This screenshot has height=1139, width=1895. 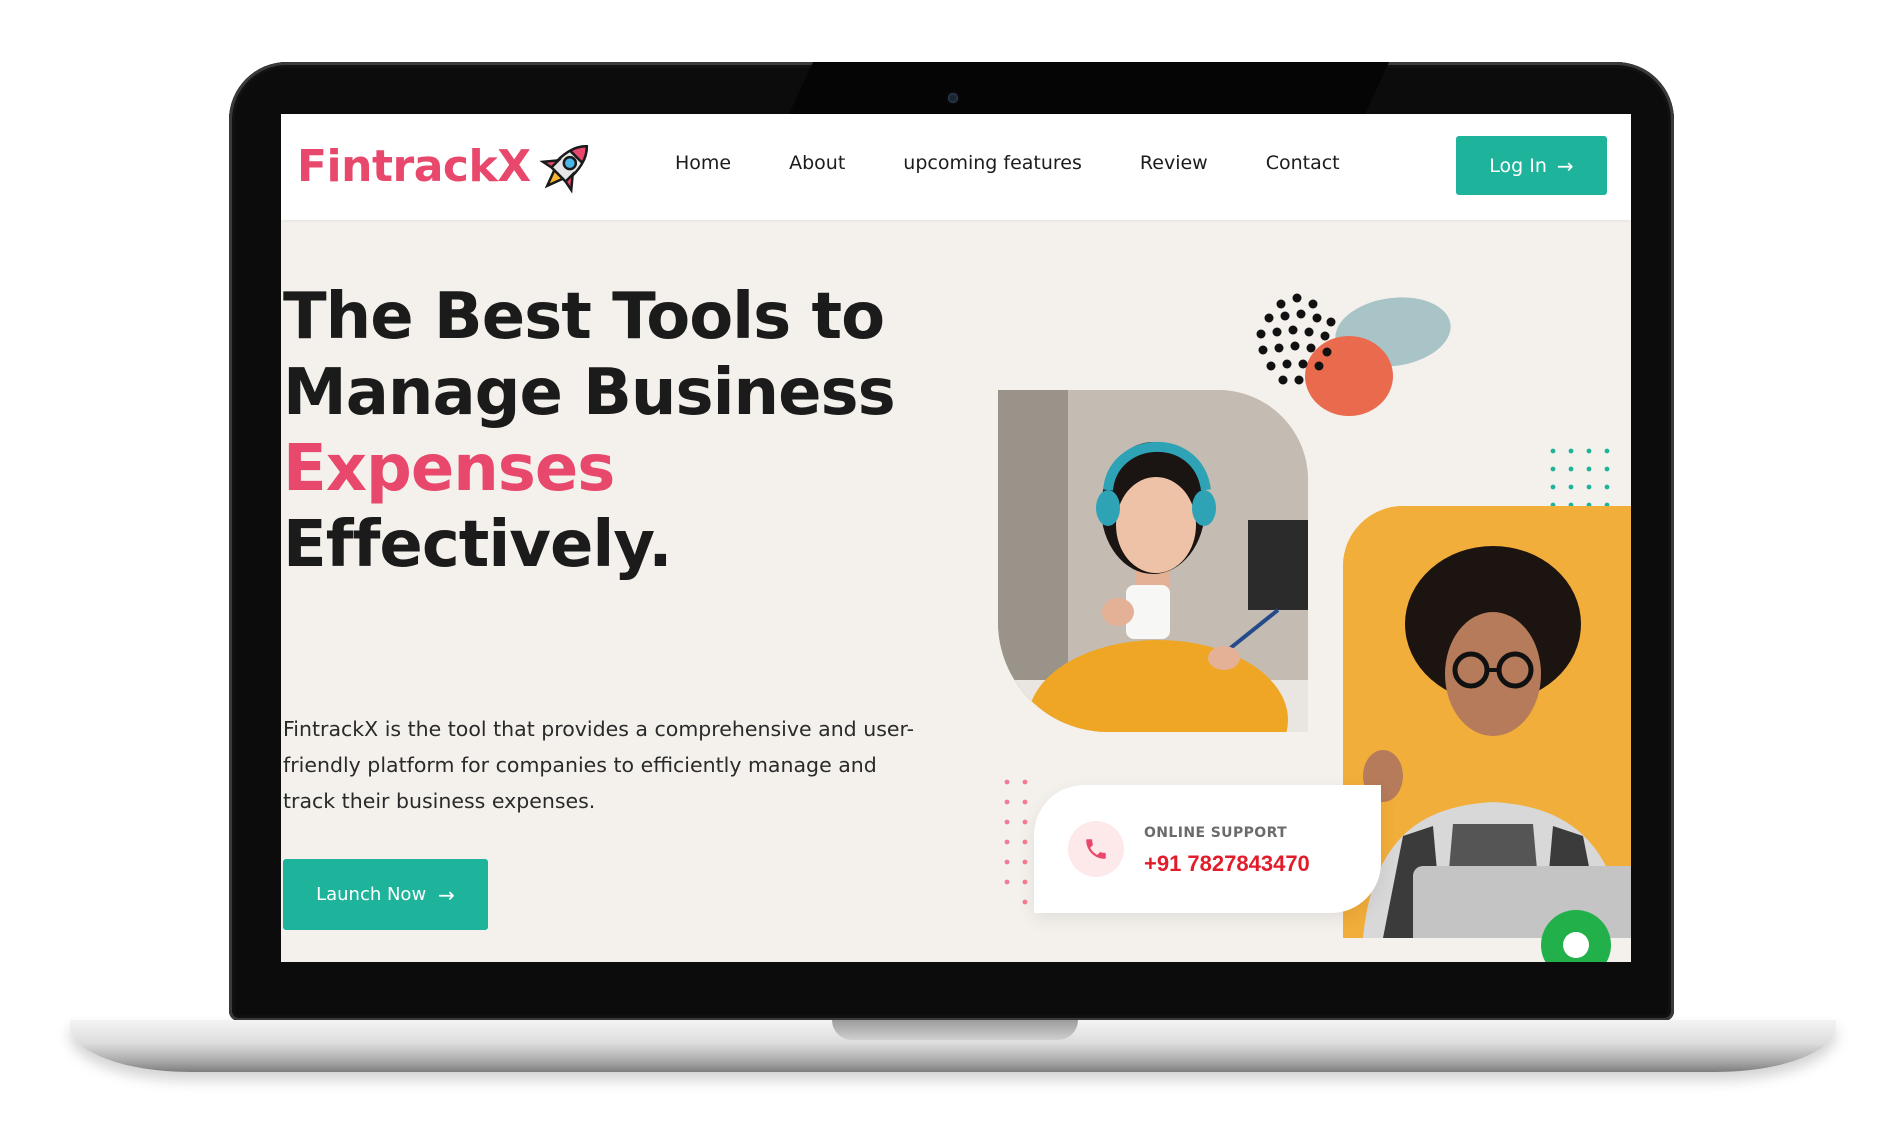 I want to click on hero-title-line4: Effectively., so click(x=477, y=545).